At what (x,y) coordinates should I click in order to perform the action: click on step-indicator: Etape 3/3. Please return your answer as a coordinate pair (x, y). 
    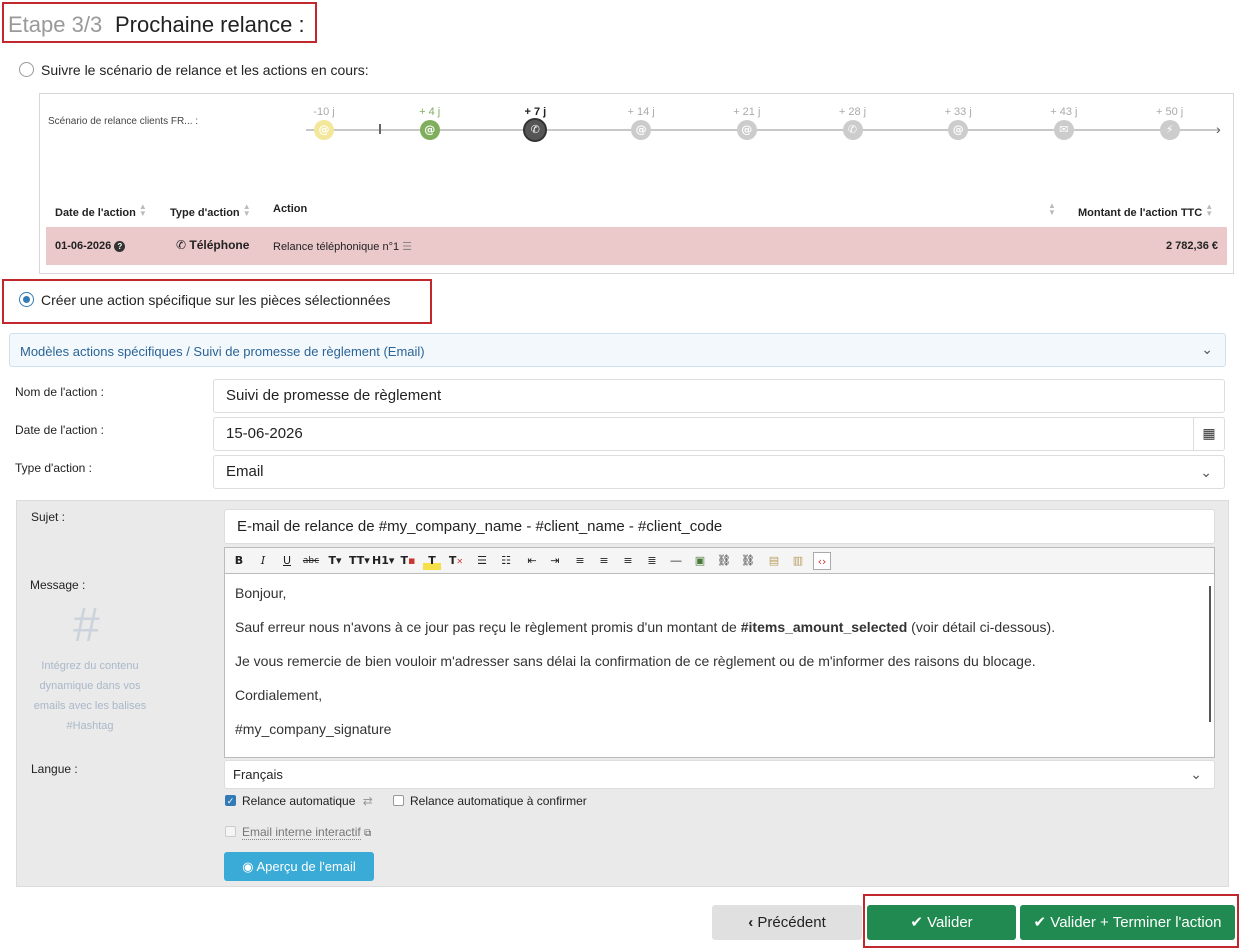
    Looking at the image, I should click on (55, 24).